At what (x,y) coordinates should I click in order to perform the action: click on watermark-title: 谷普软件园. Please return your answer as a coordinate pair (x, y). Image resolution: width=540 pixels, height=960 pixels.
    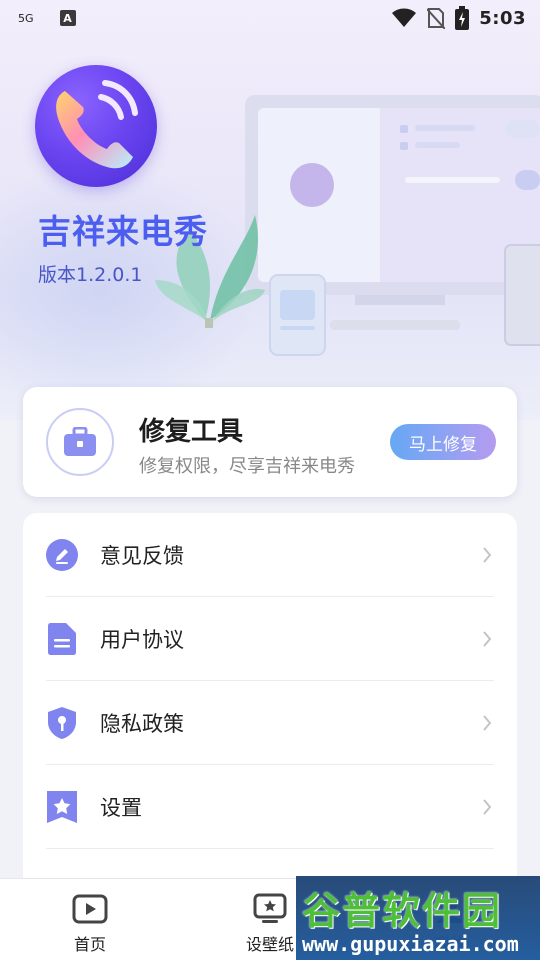
    Looking at the image, I should click on (402, 911).